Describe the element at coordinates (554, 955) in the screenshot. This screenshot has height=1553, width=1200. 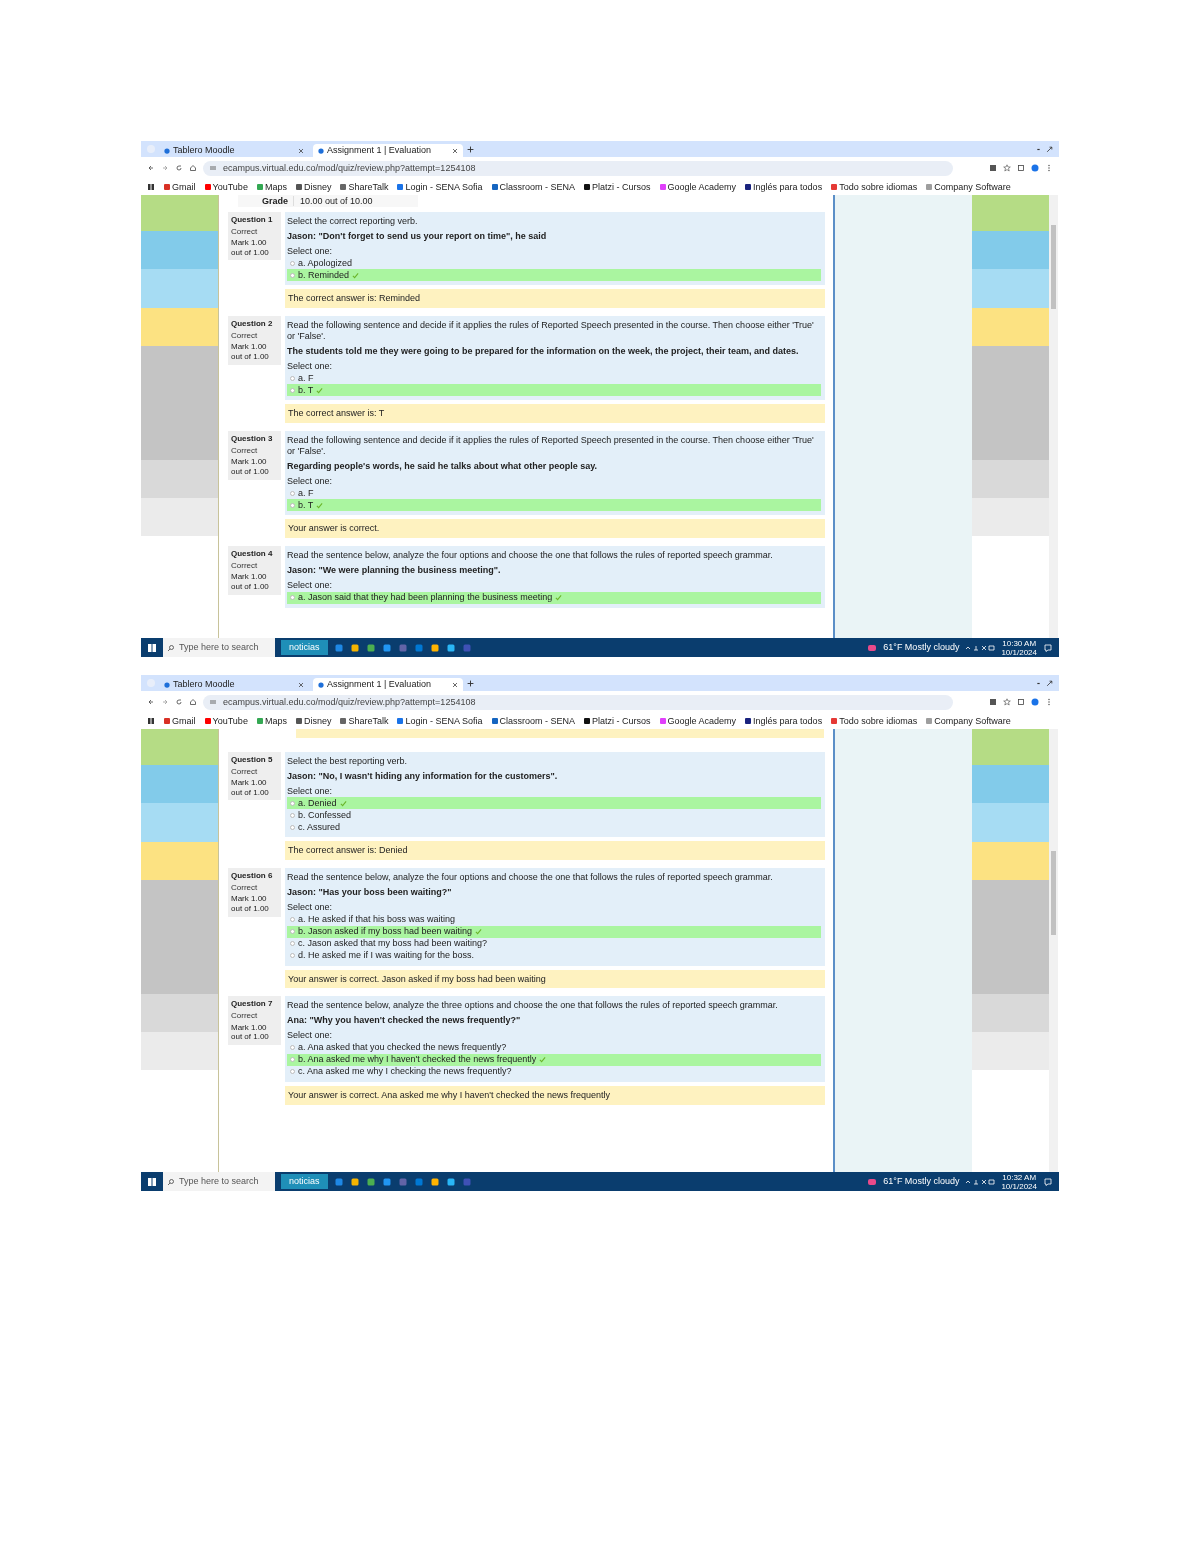
I see `answer-option: d. He asked me if I was waiting for the boss.` at that location.